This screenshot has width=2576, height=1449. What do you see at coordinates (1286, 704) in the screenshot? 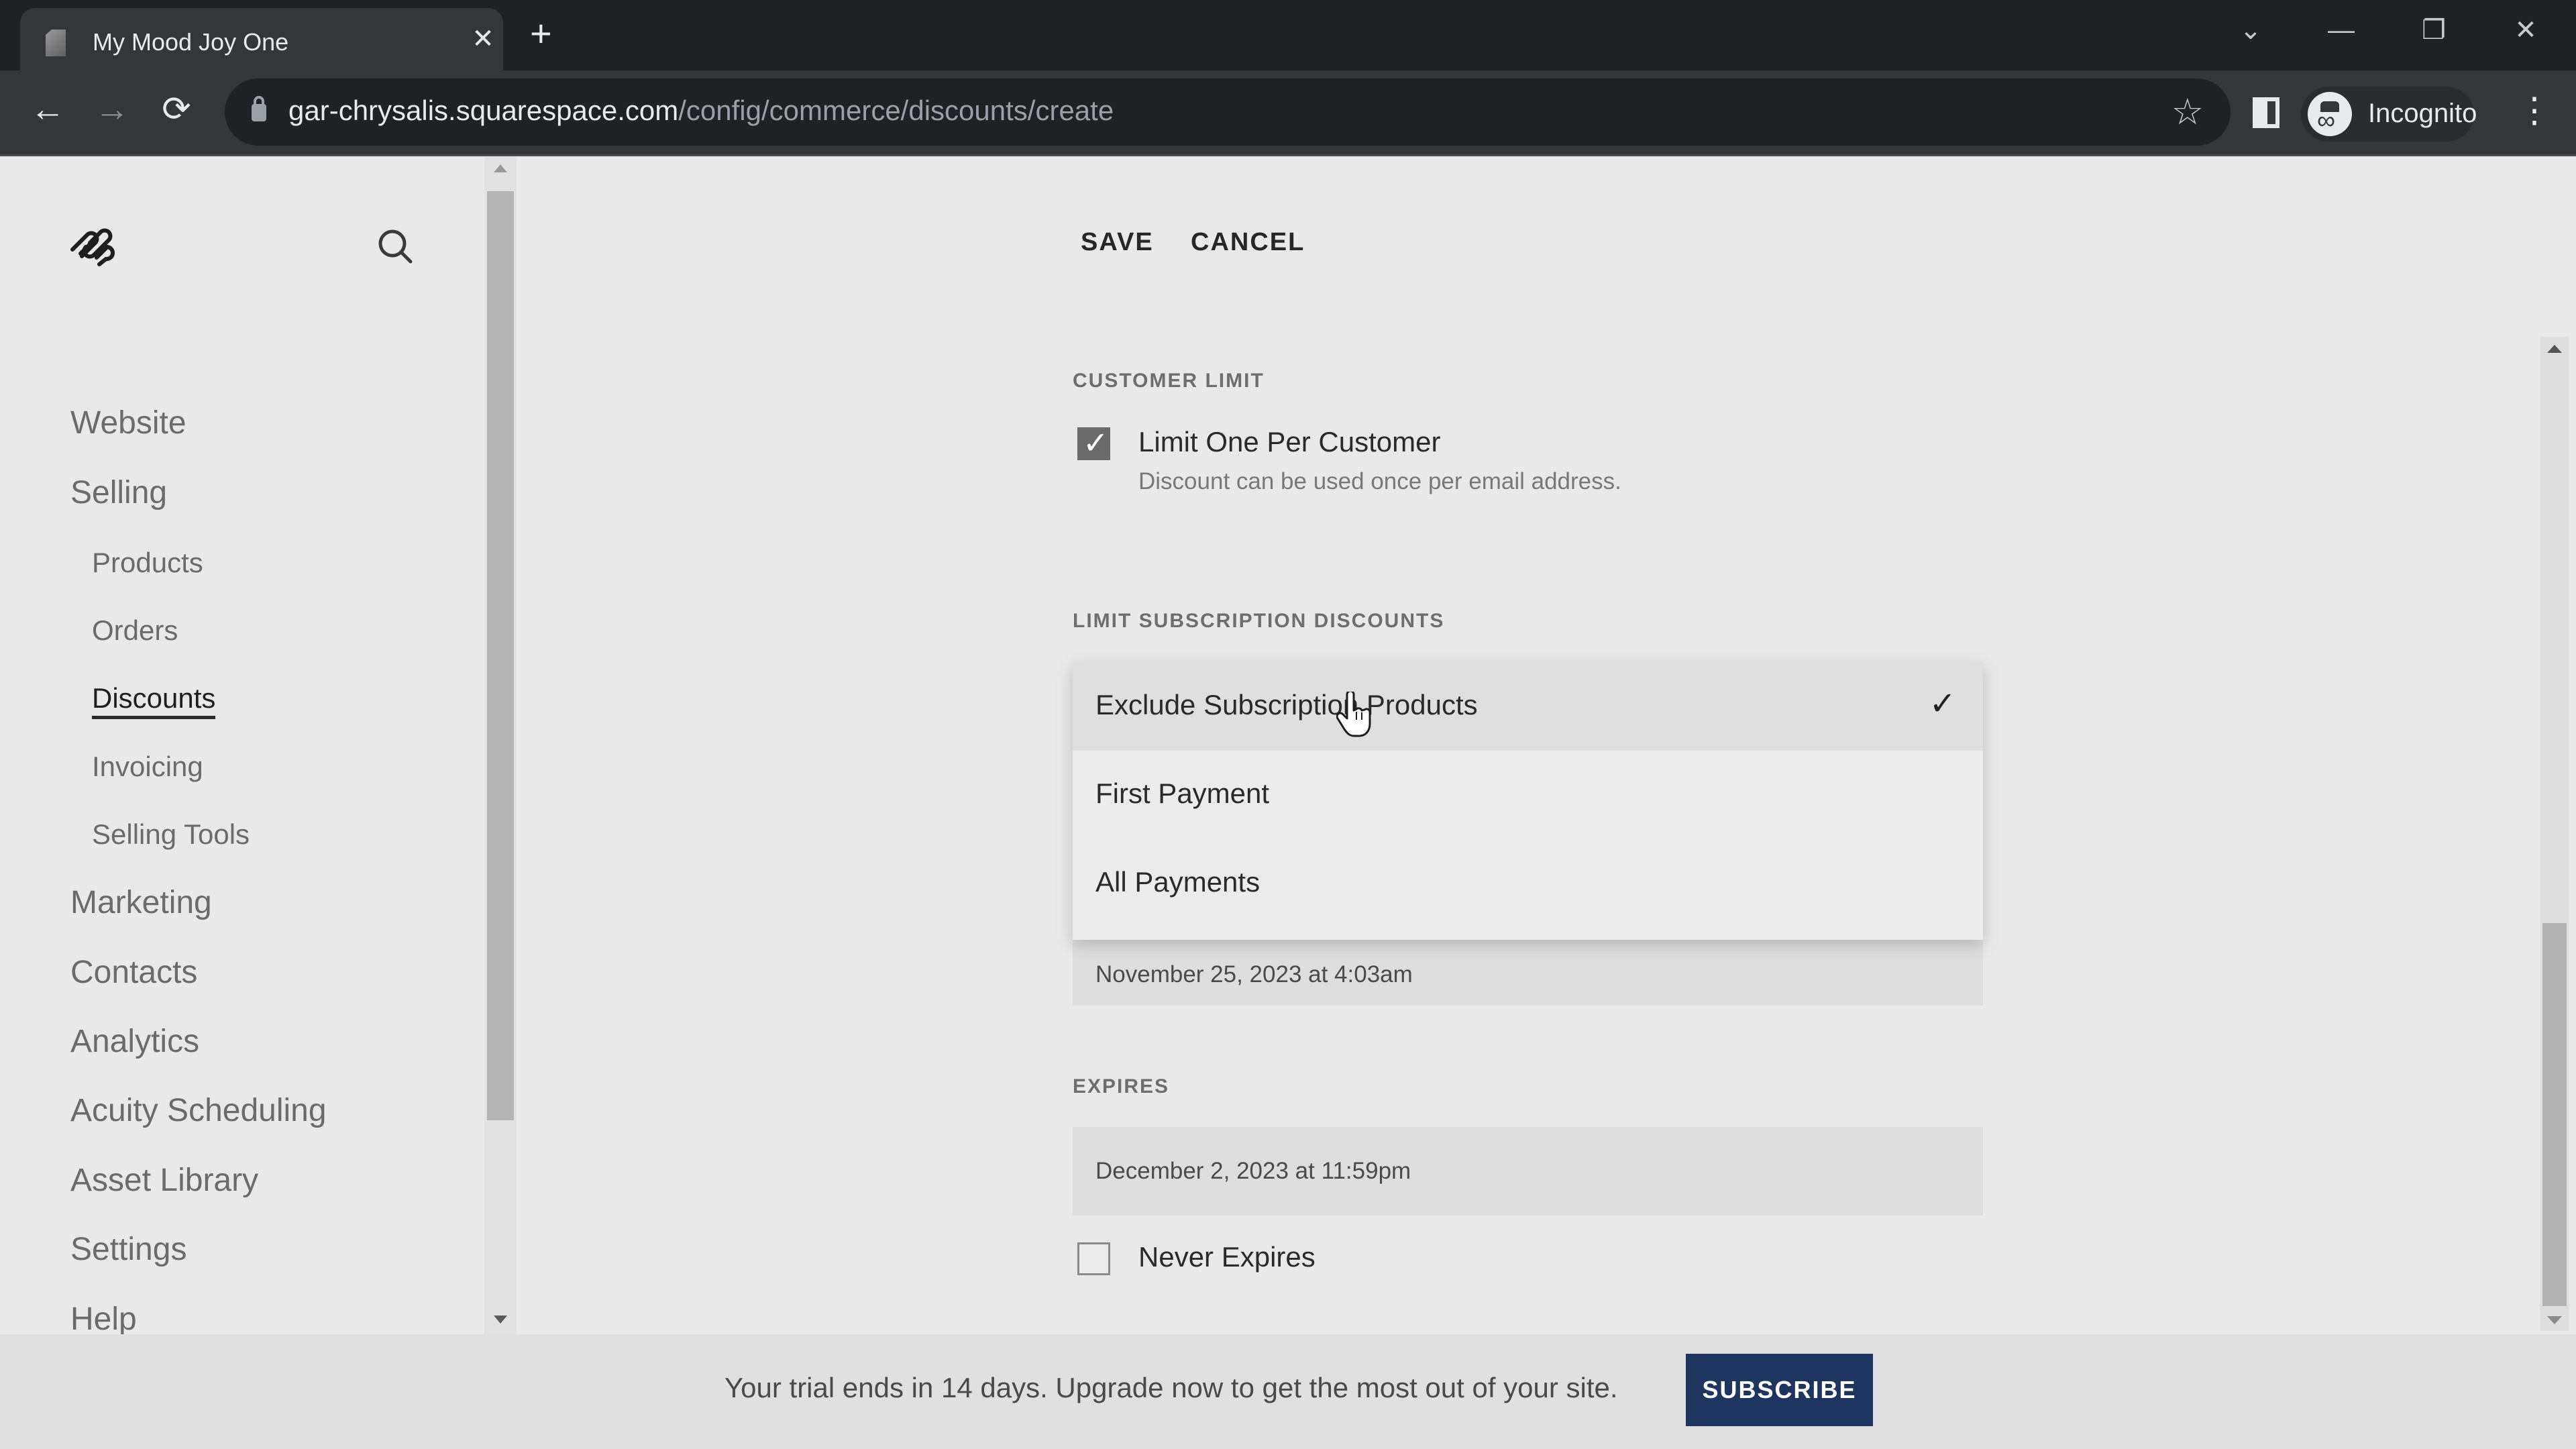
I see `option-label: Exclude Subscription Products` at bounding box center [1286, 704].